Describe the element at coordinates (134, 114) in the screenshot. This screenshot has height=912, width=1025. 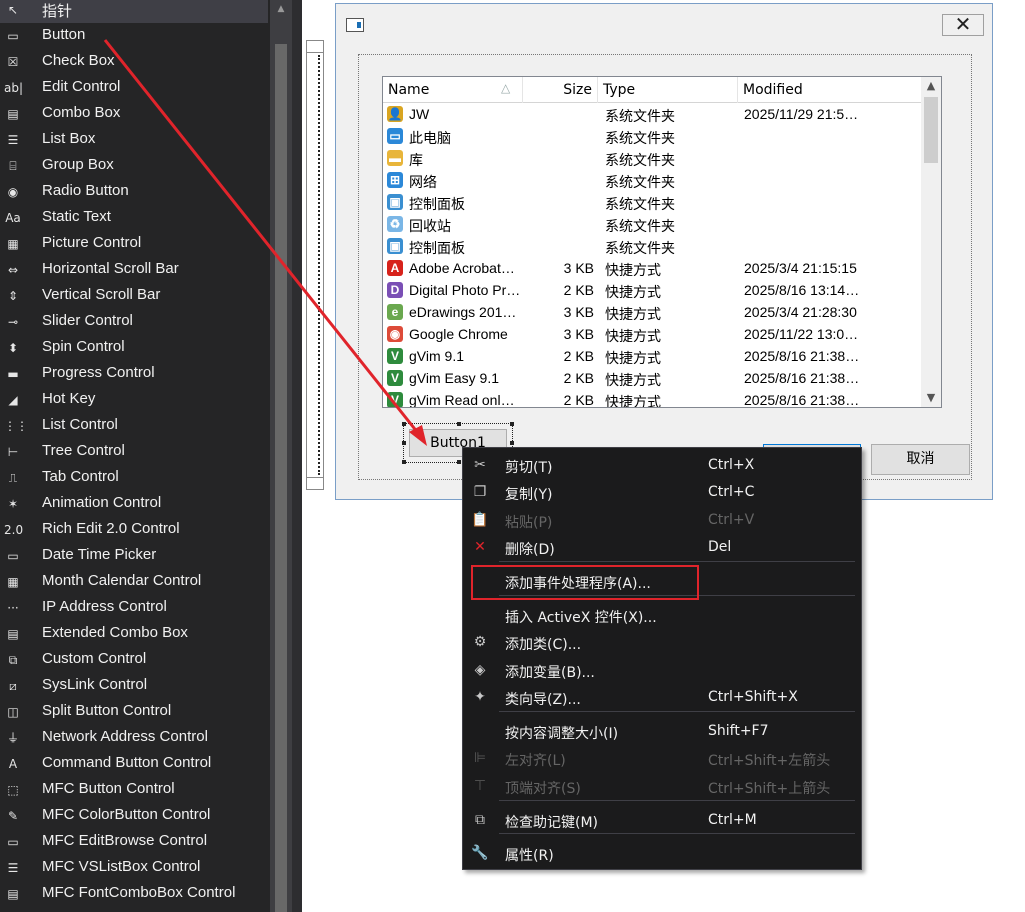
I see `toolbox-item: ▤ Combo Box` at that location.